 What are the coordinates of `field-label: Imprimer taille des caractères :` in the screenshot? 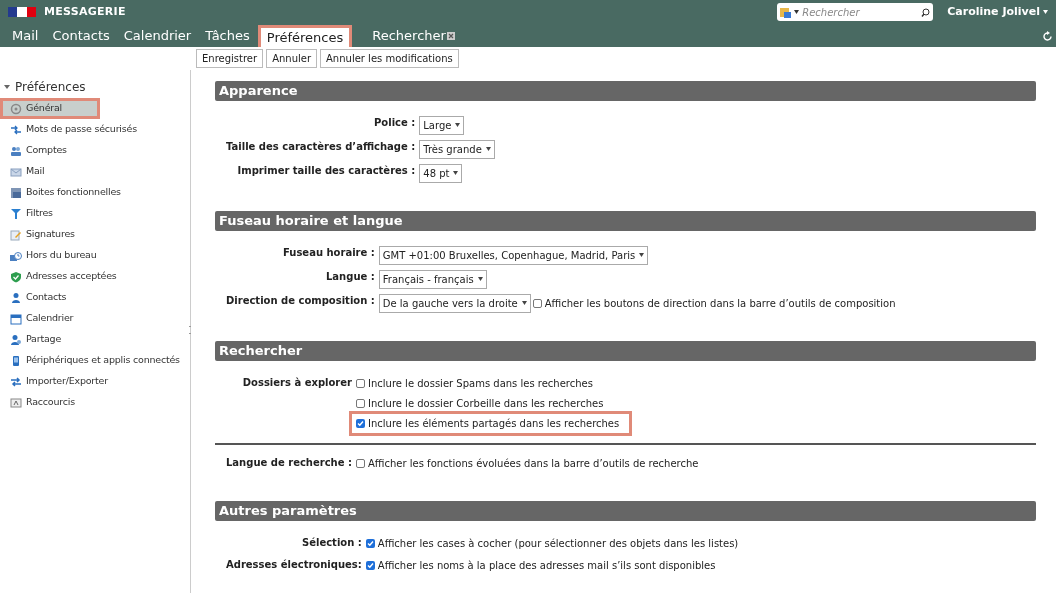 It's located at (326, 171).